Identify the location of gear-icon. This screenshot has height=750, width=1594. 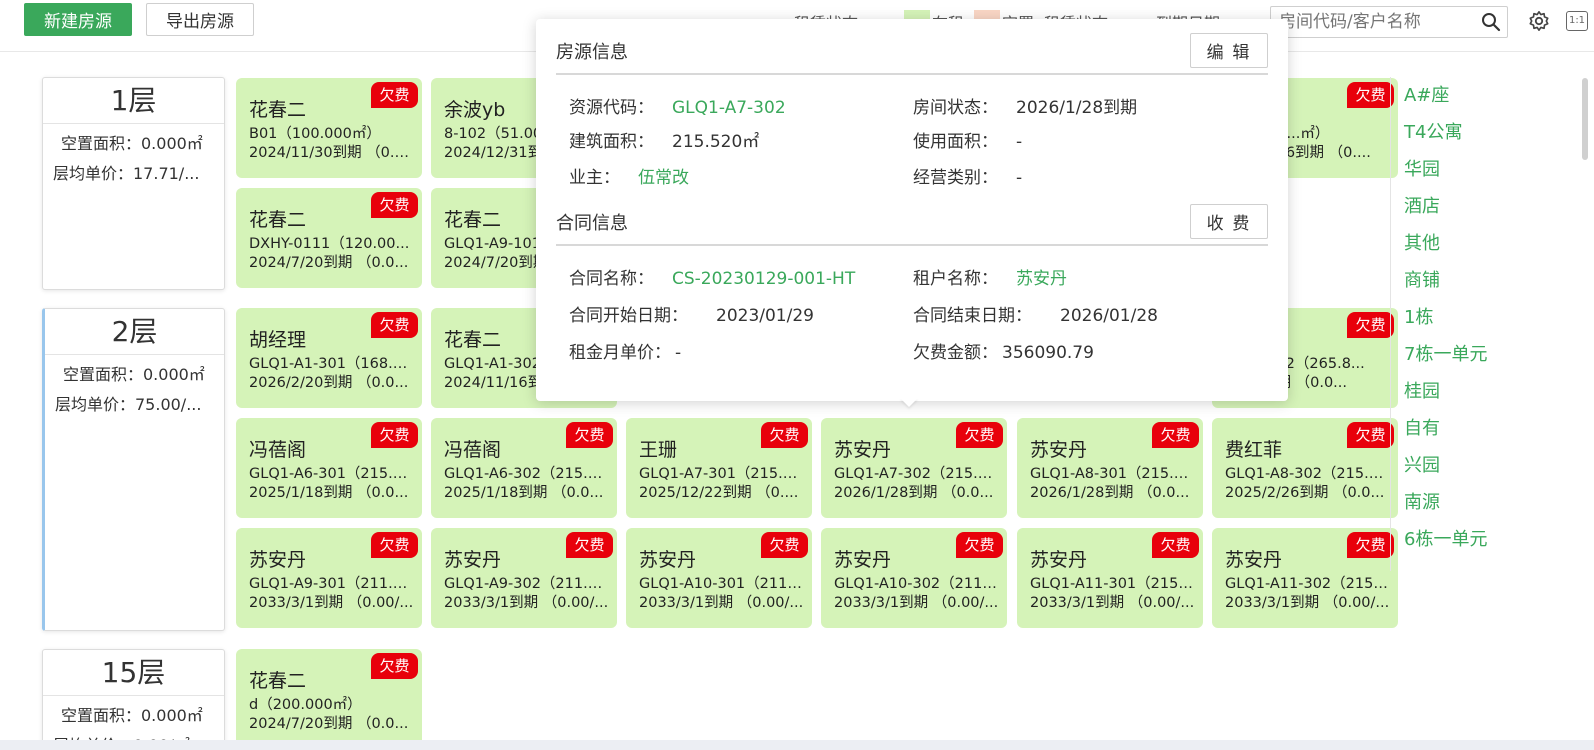
(1539, 21).